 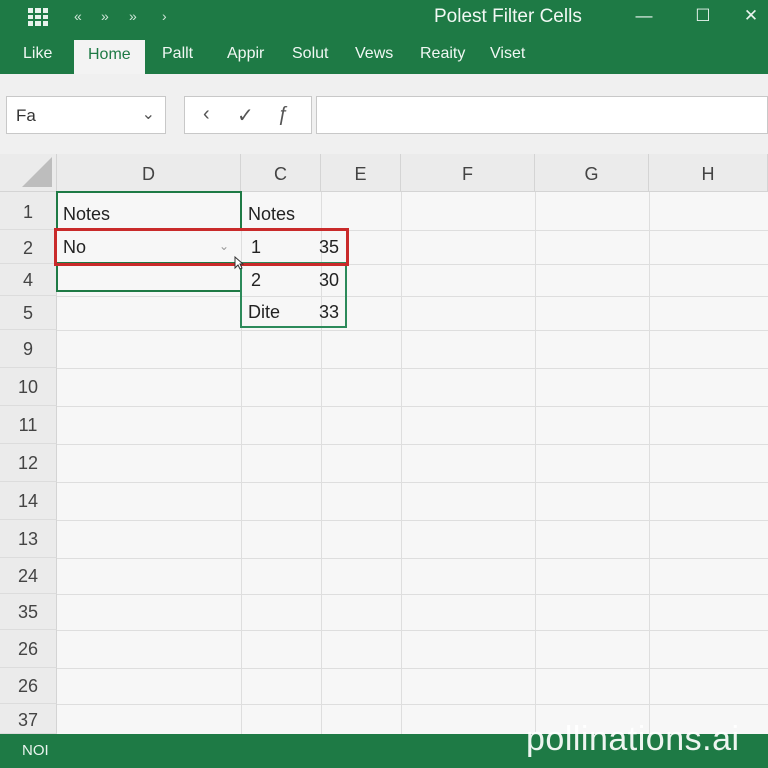 I want to click on row-header-35: 35, so click(x=28, y=612).